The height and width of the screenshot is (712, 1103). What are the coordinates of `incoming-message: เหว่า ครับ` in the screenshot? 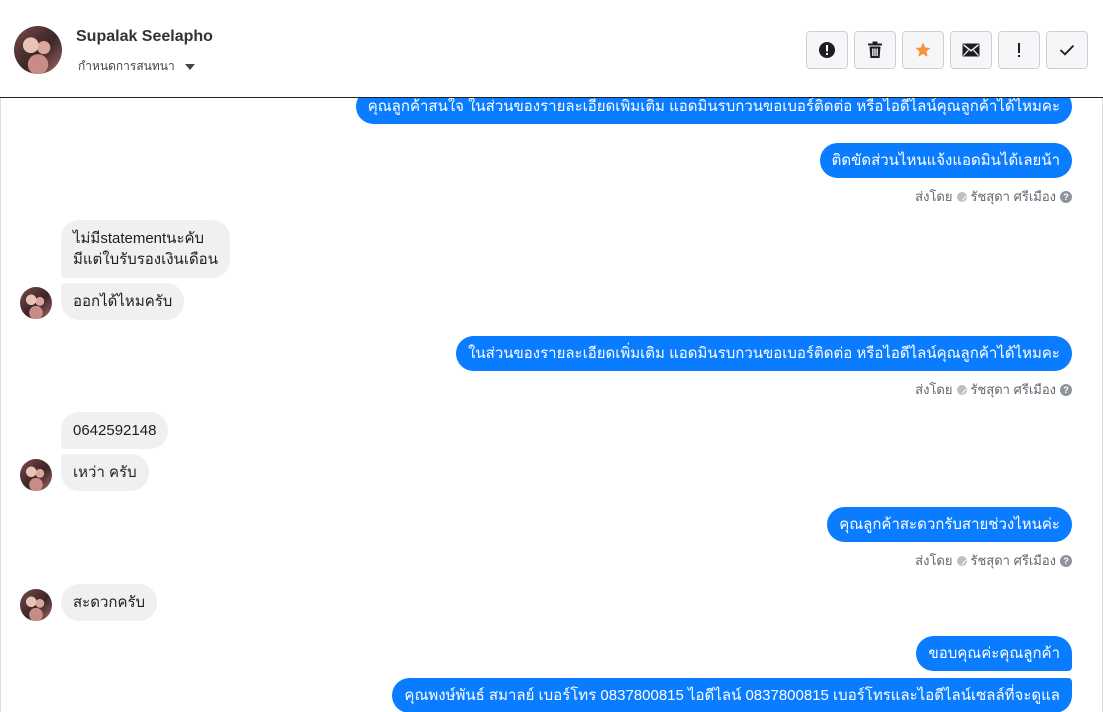 It's located at (105, 472).